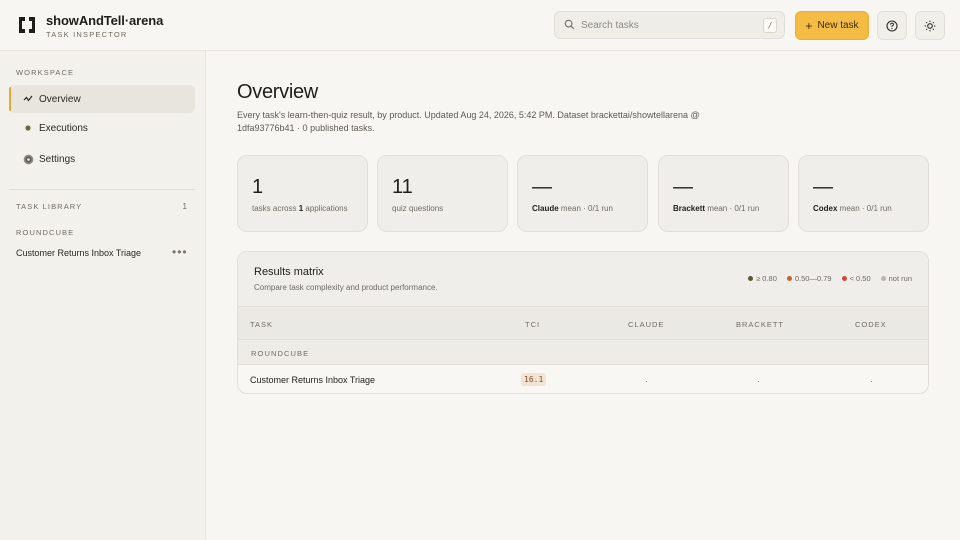 The image size is (960, 540). I want to click on library-group-label: ROUNDCUBE, so click(45, 232).